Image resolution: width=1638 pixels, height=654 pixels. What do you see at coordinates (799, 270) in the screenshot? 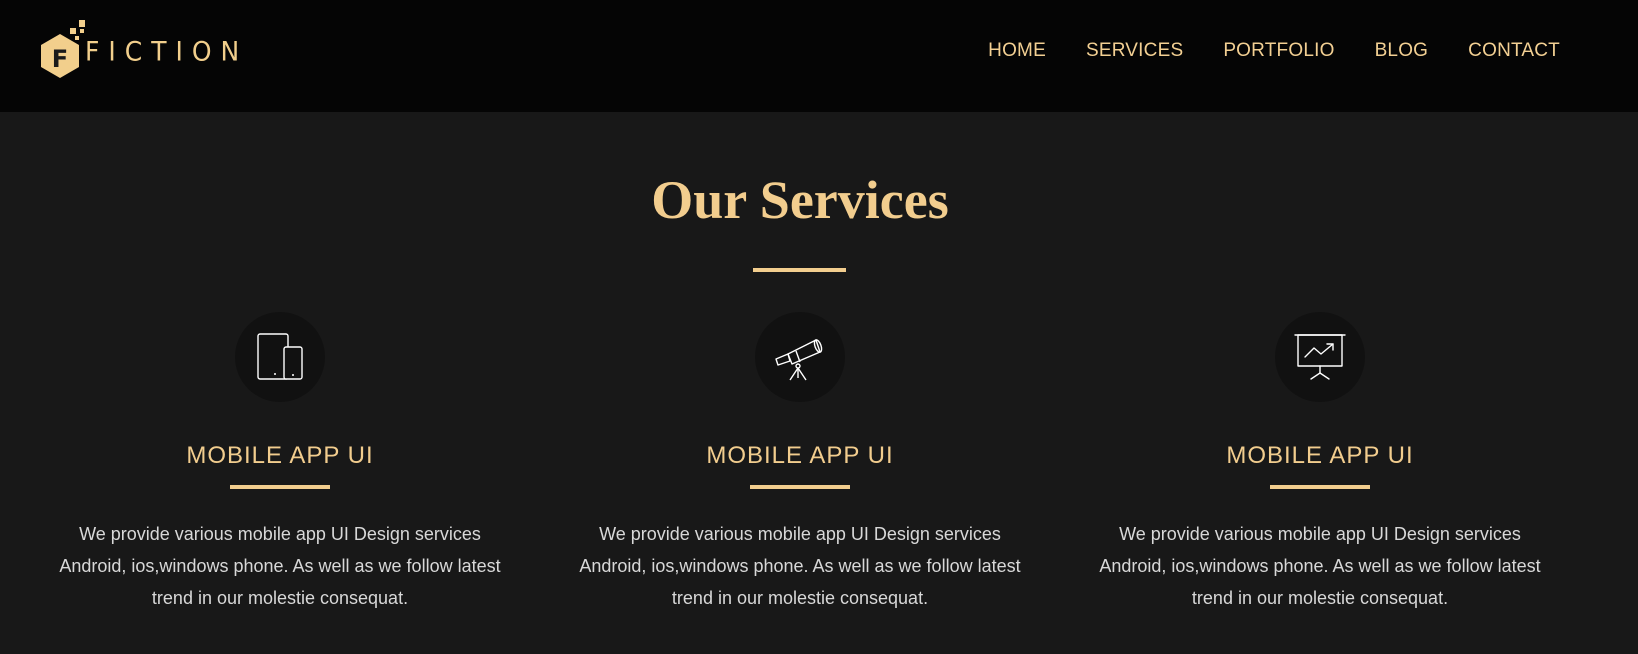
I see `title-divider` at bounding box center [799, 270].